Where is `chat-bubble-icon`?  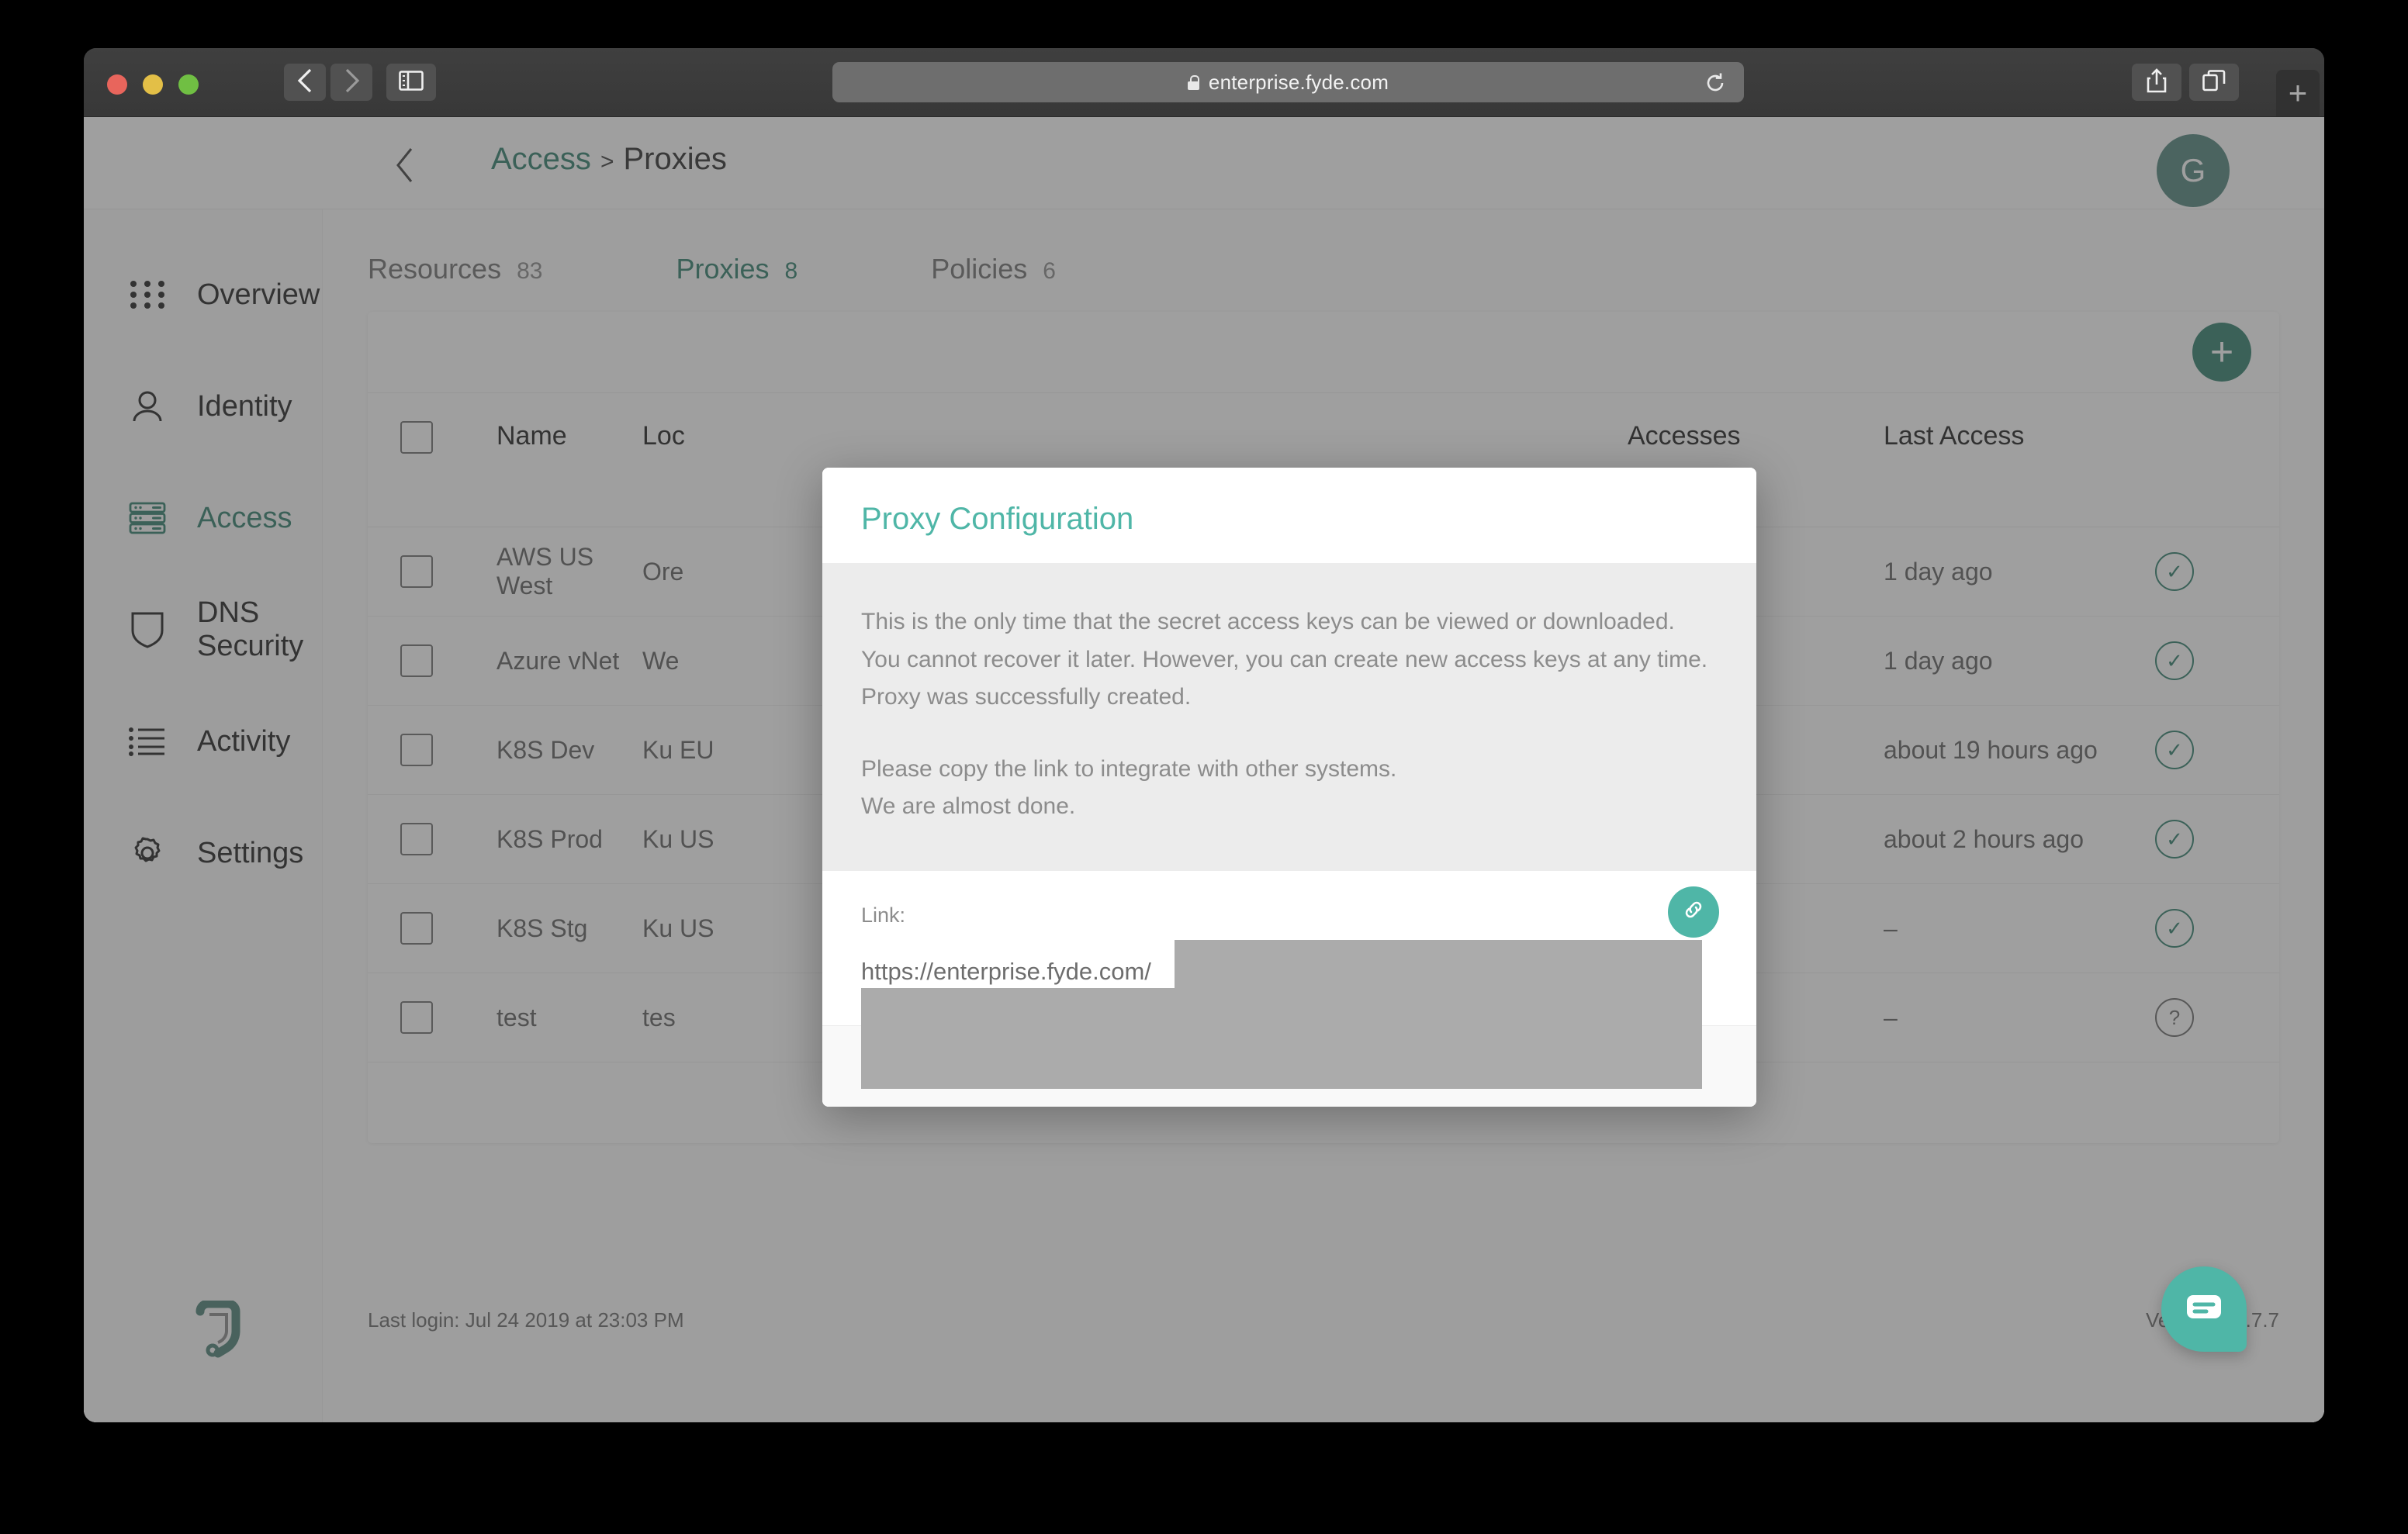 chat-bubble-icon is located at coordinates (2204, 1309).